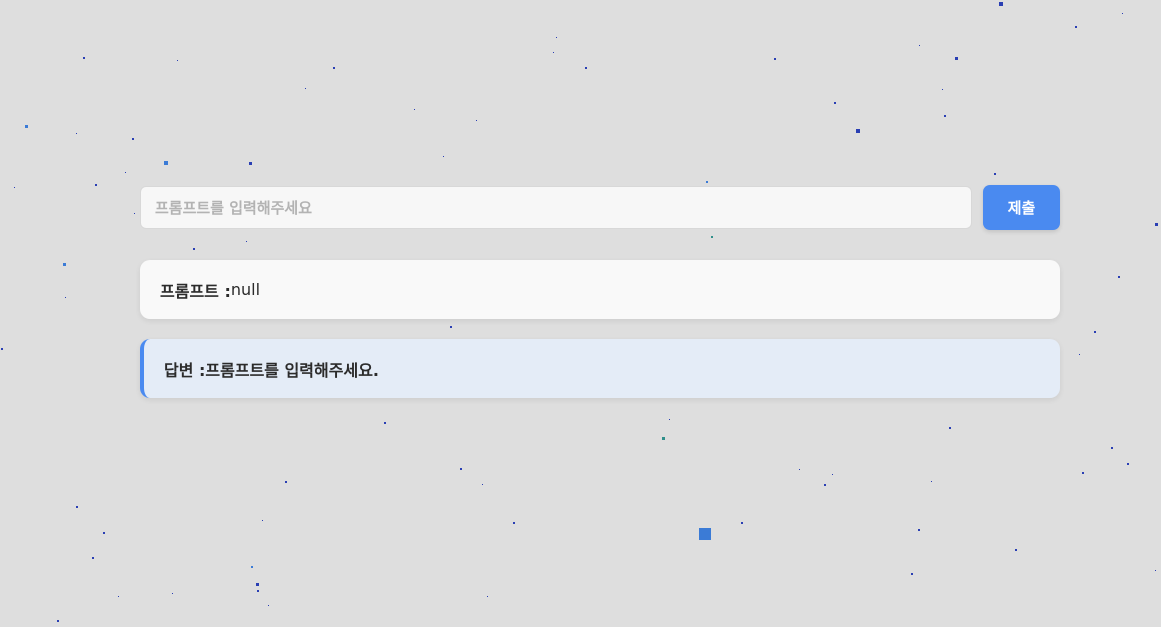 The width and height of the screenshot is (1161, 627). What do you see at coordinates (556, 207) in the screenshot?
I see `prompt-input` at bounding box center [556, 207].